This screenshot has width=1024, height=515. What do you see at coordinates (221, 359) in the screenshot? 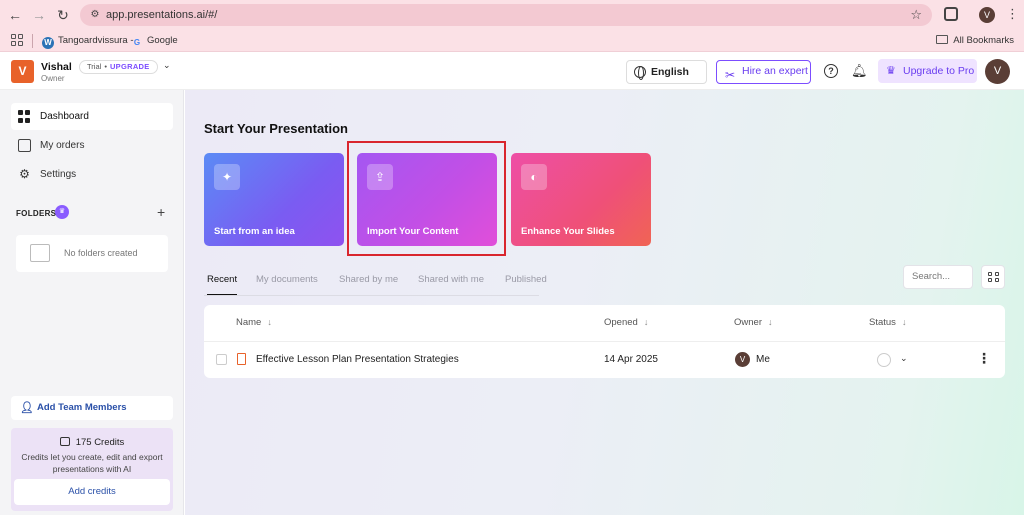
I see `row-checkbox` at bounding box center [221, 359].